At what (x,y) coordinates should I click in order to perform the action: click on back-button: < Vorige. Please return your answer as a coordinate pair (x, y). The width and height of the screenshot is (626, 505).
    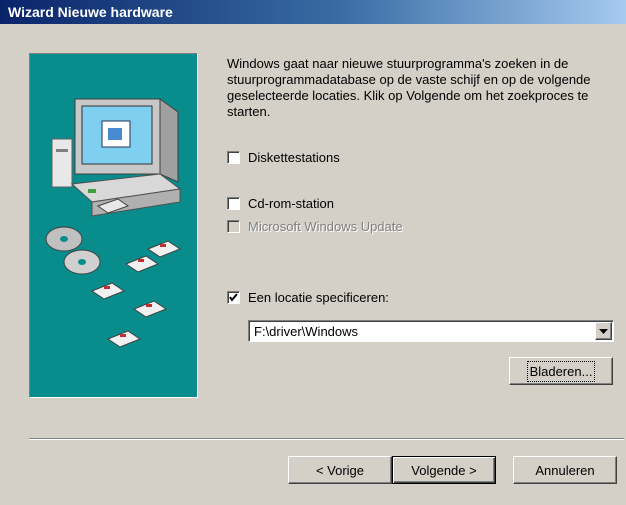
    Looking at the image, I should click on (340, 470).